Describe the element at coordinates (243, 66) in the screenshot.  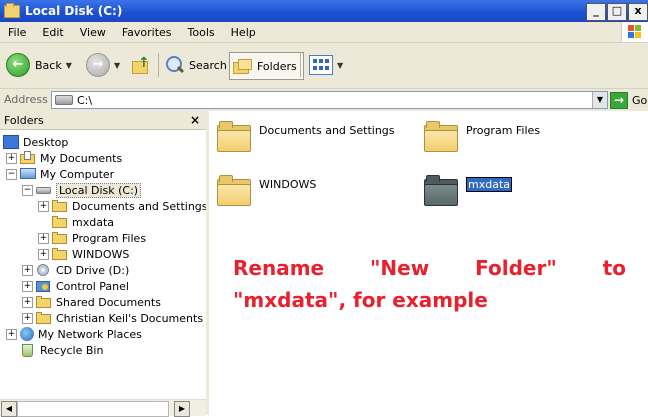
I see `folders-icon` at that location.